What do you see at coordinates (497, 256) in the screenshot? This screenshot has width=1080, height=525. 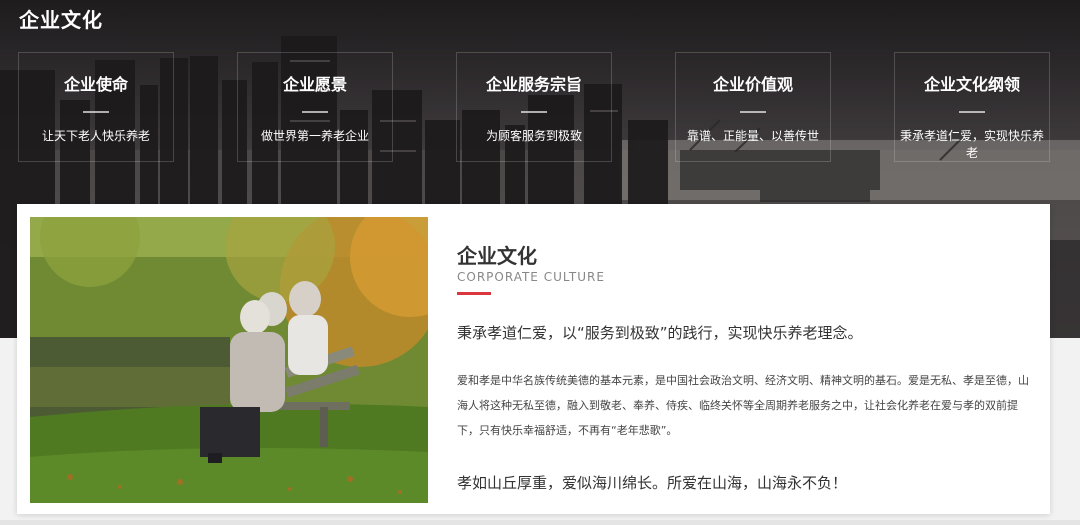 I see `section-title: 企业文化` at bounding box center [497, 256].